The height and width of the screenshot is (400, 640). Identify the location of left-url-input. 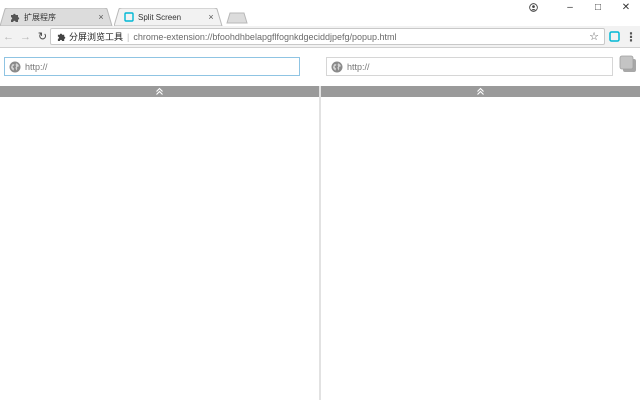
(150, 66).